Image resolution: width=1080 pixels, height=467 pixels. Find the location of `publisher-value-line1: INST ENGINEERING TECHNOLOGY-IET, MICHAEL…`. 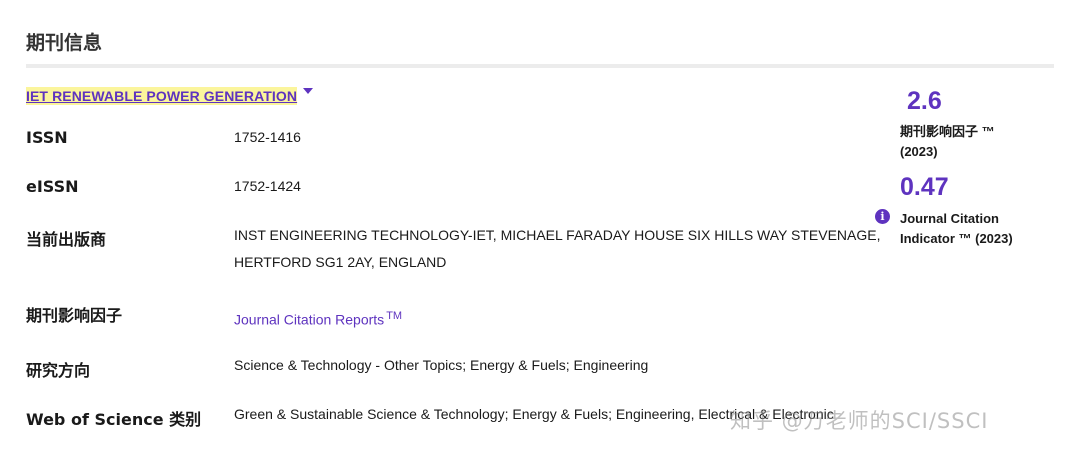

publisher-value-line1: INST ENGINEERING TECHNOLOGY-IET, MICHAEL… is located at coordinates (557, 235).